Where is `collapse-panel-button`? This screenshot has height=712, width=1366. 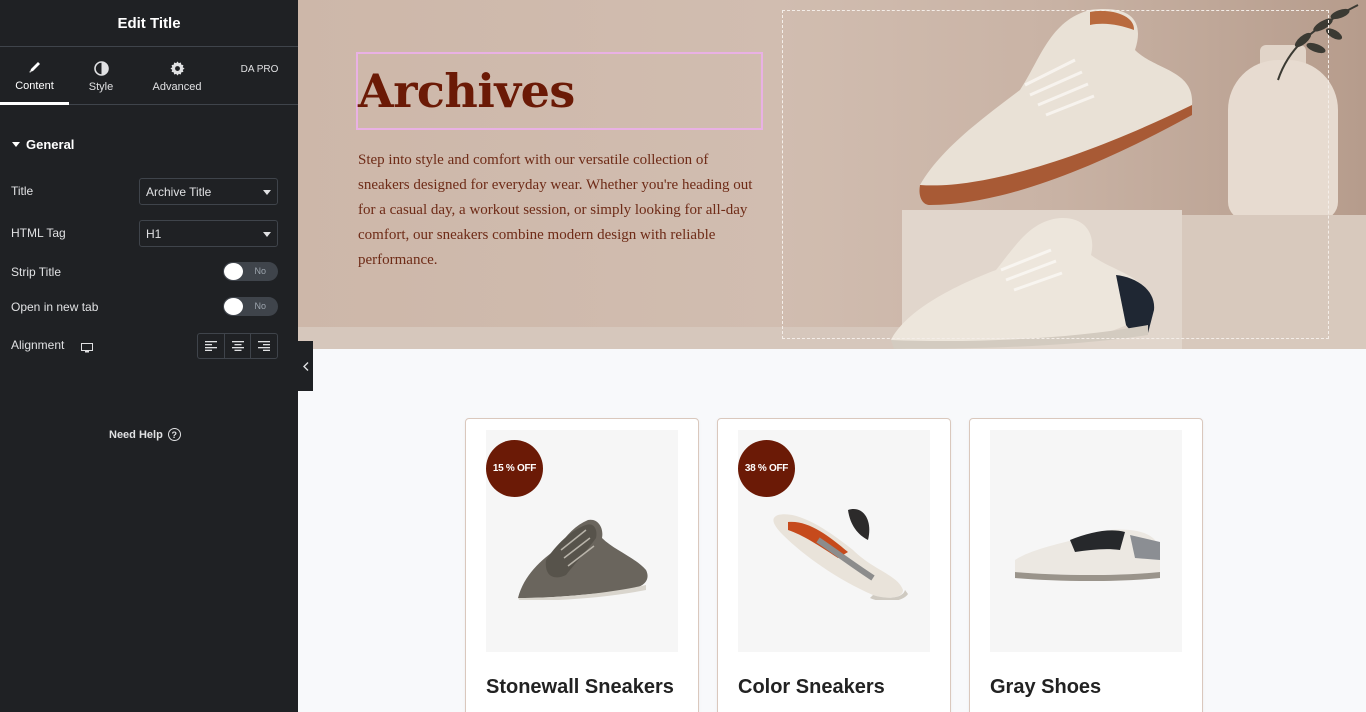
collapse-panel-button is located at coordinates (305, 366).